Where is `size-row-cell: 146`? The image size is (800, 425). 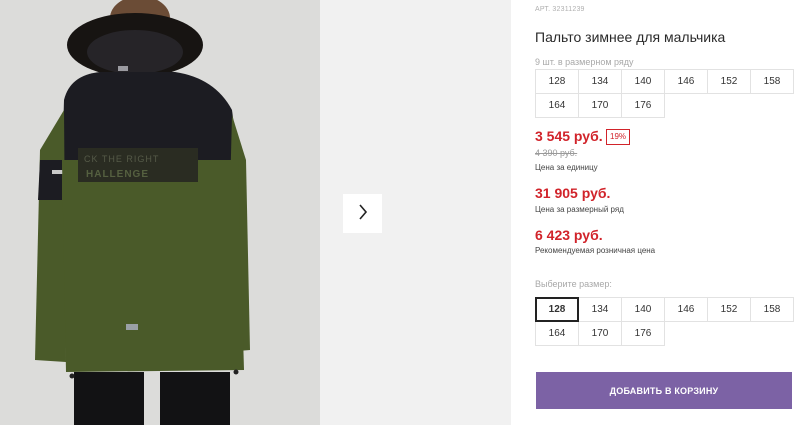 size-row-cell: 146 is located at coordinates (686, 81).